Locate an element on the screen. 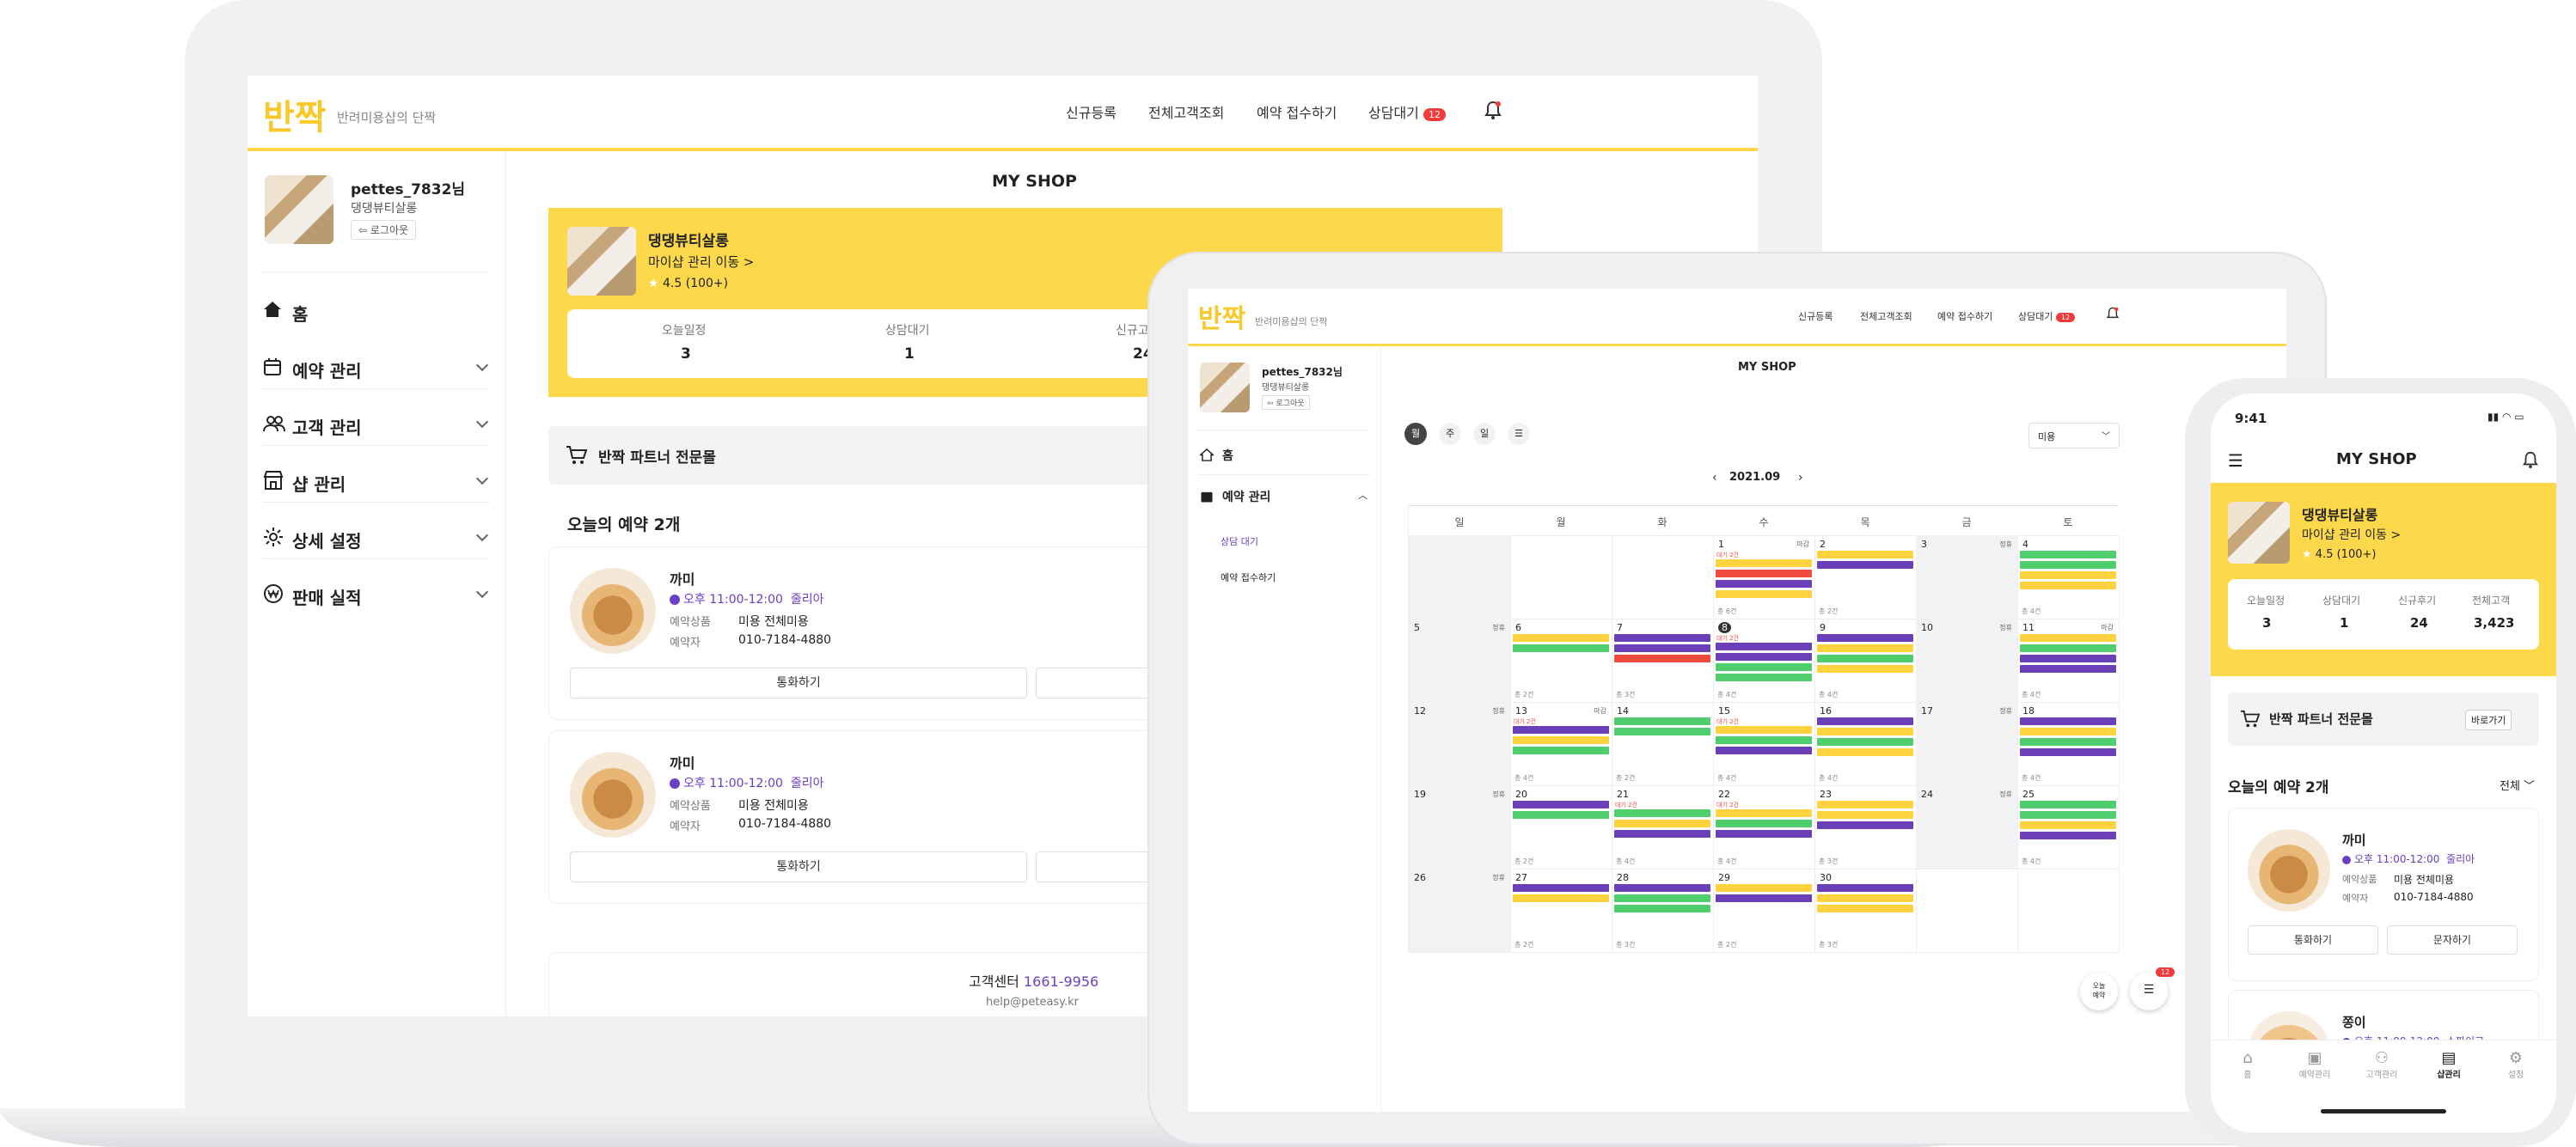 Image resolution: width=2576 pixels, height=1147 pixels. calendar-day-cell: 8 대기 2건 총 4건 is located at coordinates (1764, 661).